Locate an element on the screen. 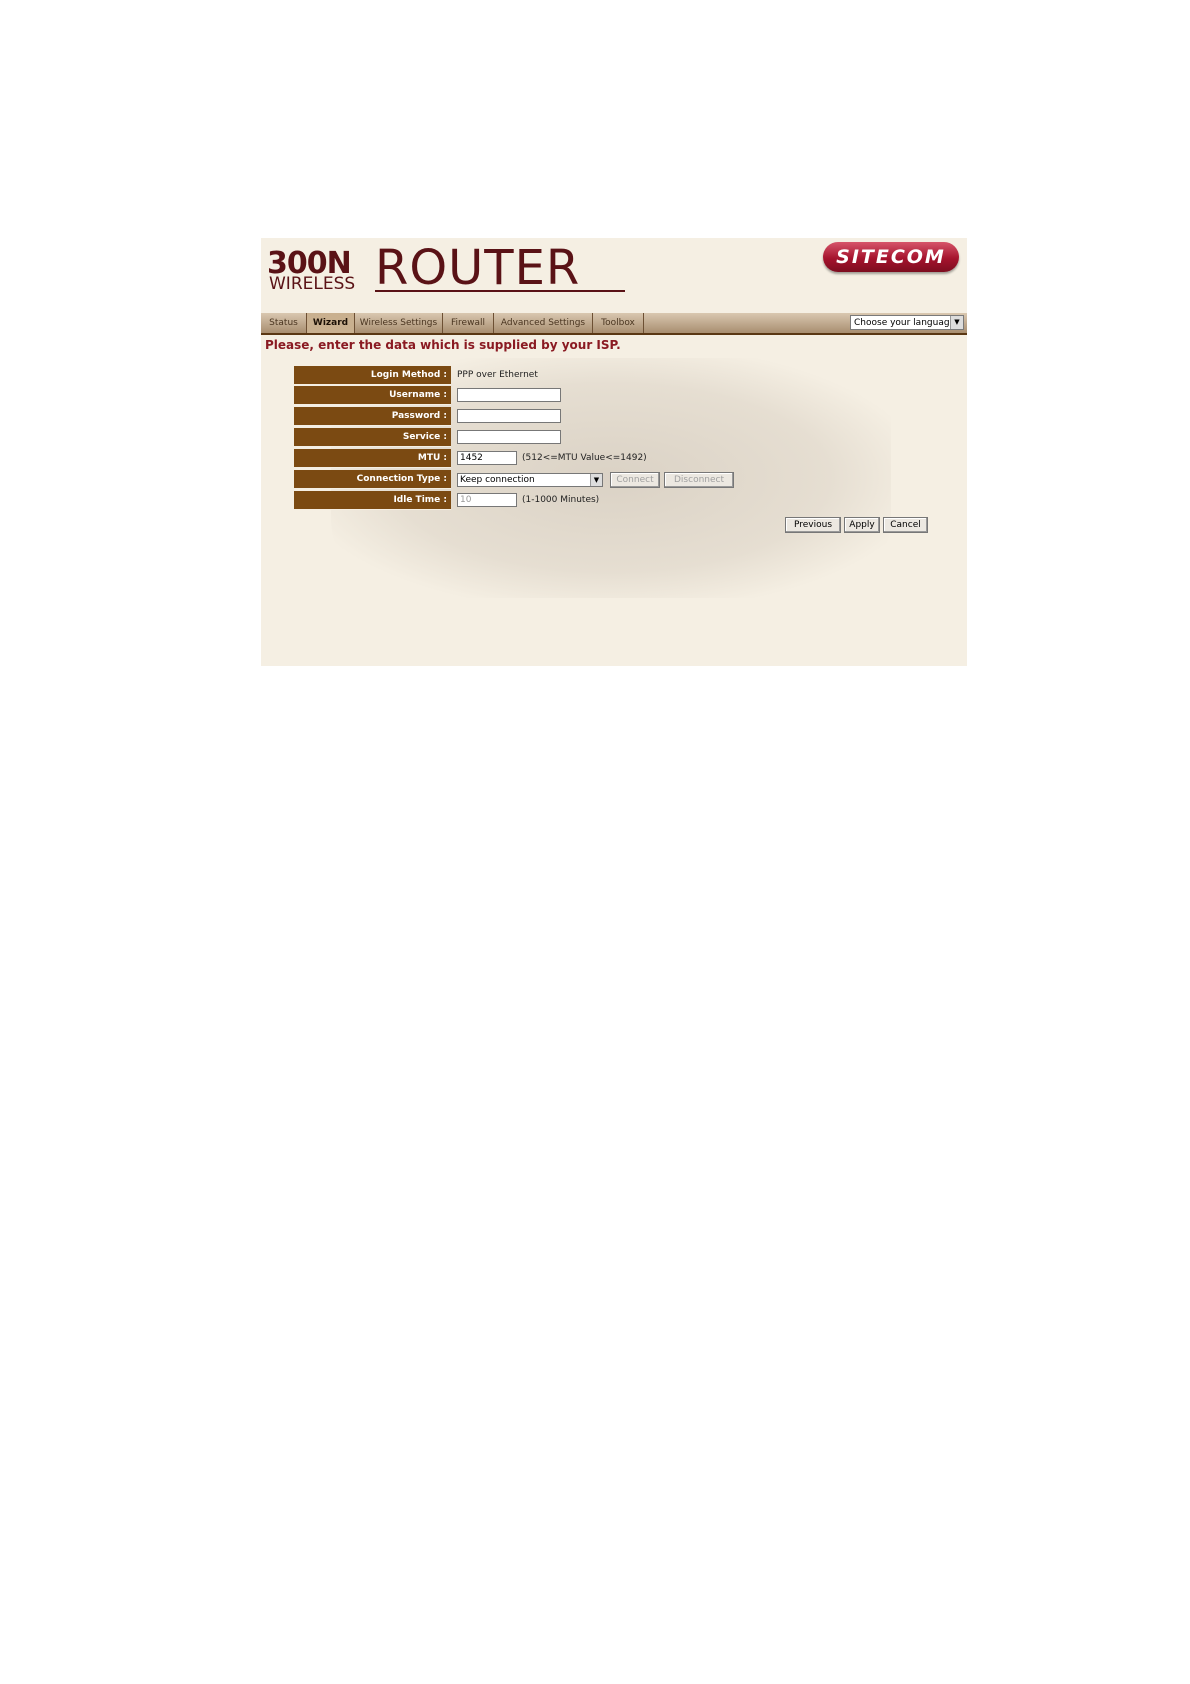  tab-wizard: Wizard is located at coordinates (331, 323).